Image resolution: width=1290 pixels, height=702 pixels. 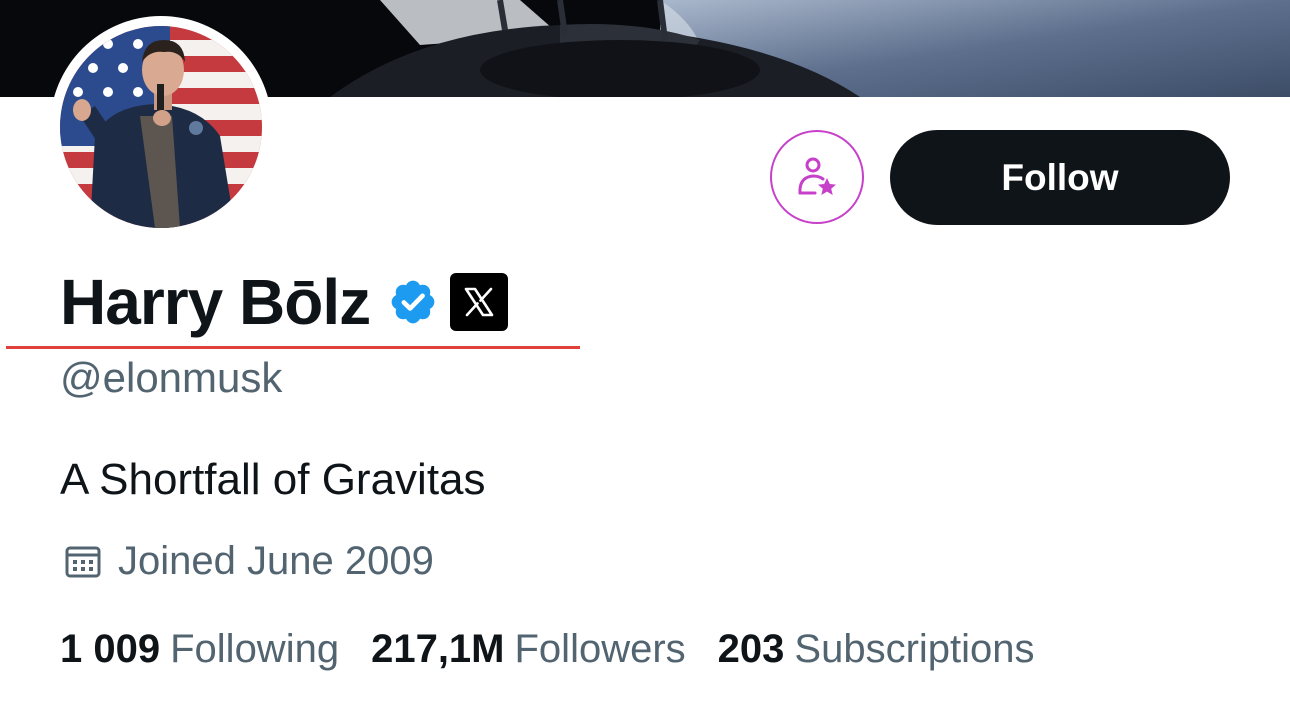 I want to click on follow-button: Follow, so click(x=1060, y=177).